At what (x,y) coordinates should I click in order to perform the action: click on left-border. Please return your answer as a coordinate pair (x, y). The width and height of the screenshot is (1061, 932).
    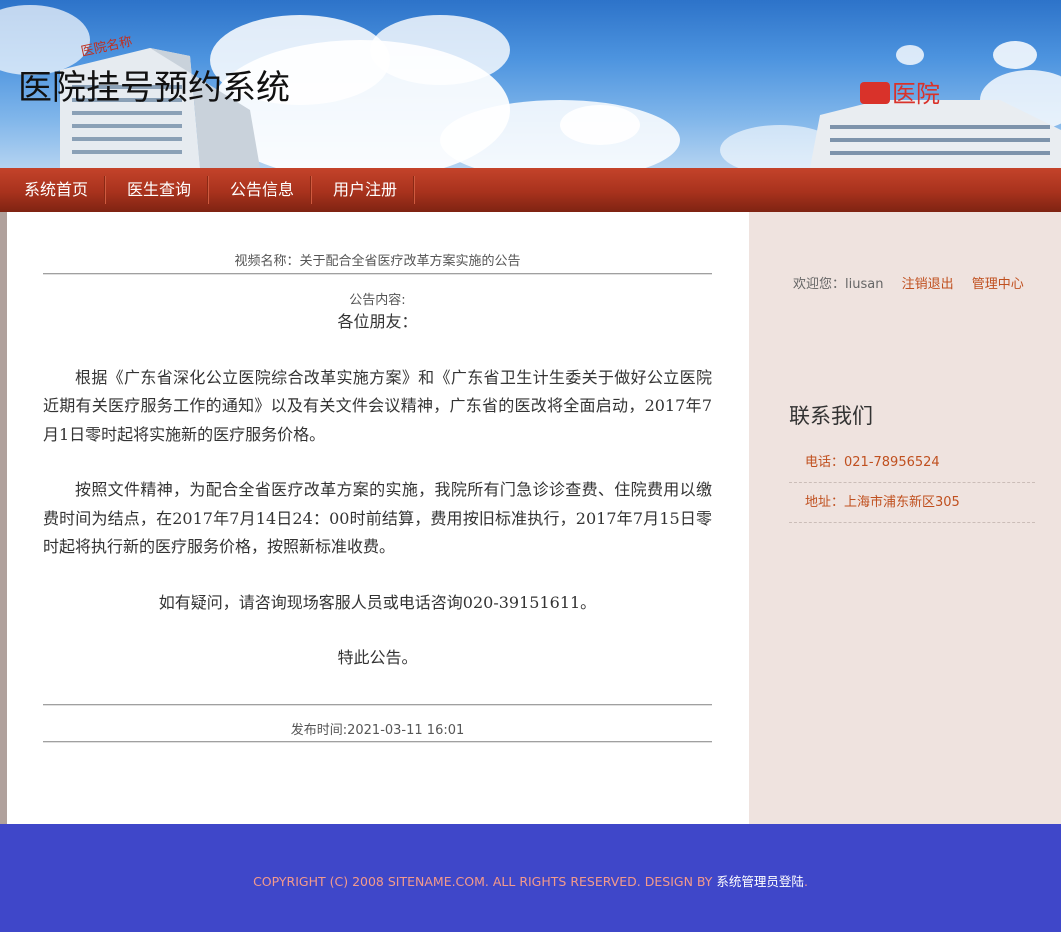
    Looking at the image, I should click on (3, 518).